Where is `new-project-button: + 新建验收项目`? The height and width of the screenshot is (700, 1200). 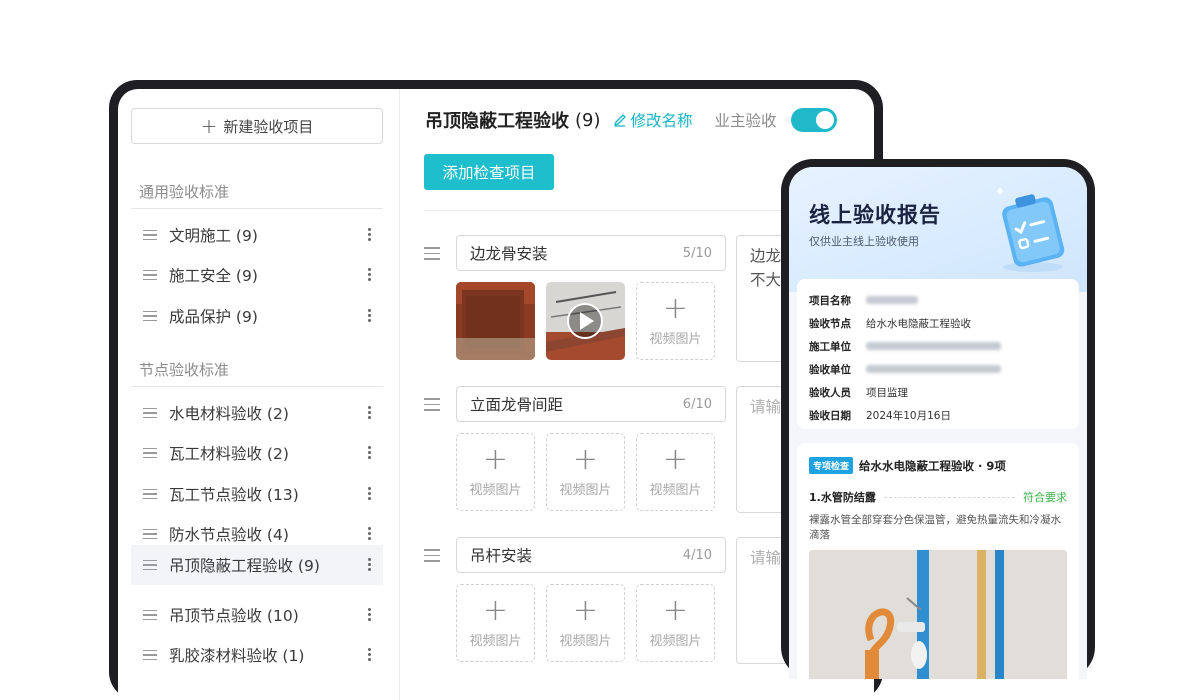
new-project-button: + 新建验收项目 is located at coordinates (257, 126).